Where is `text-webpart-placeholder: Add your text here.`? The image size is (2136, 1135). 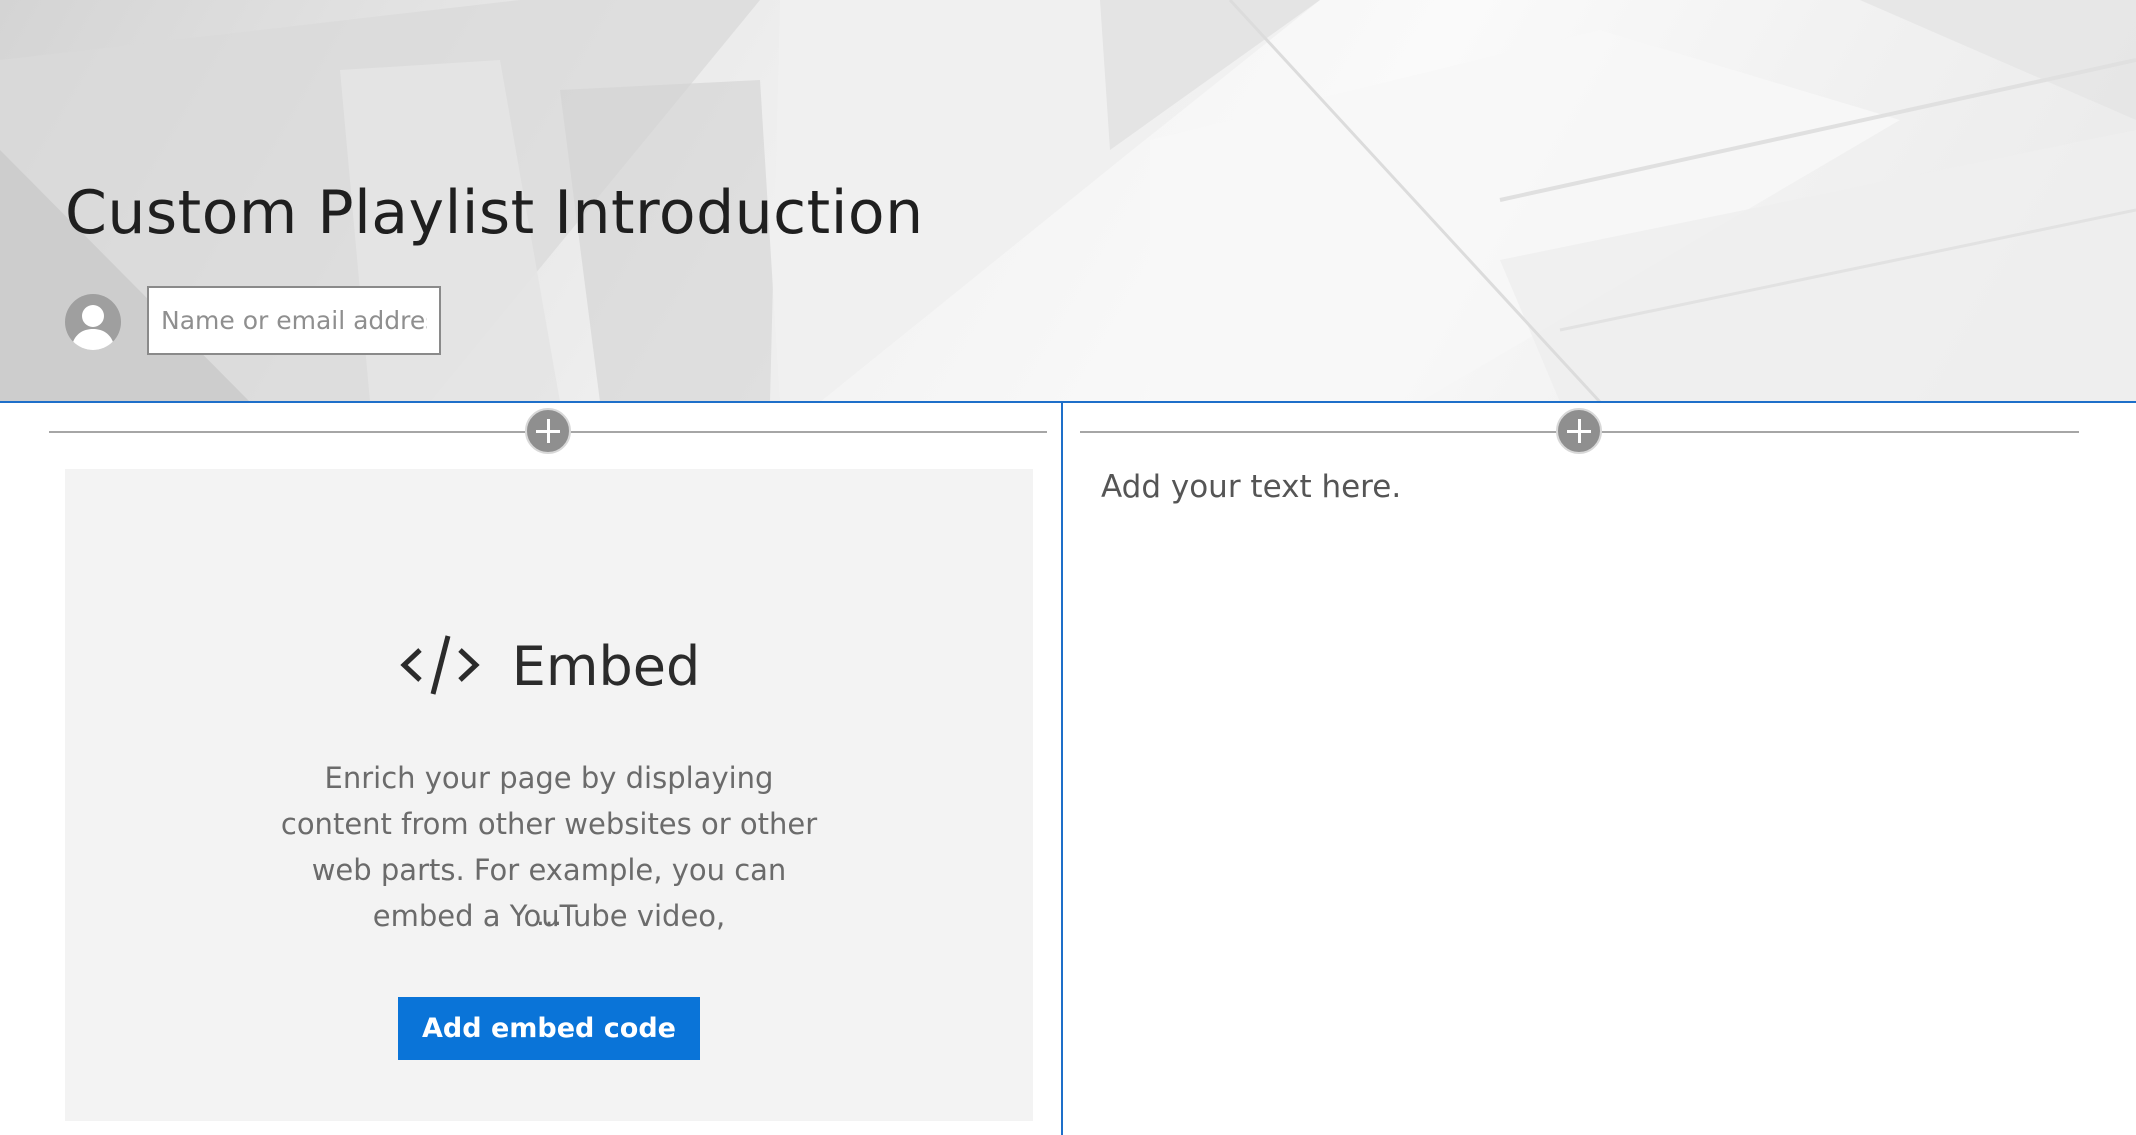 text-webpart-placeholder: Add your text here. is located at coordinates (1251, 487).